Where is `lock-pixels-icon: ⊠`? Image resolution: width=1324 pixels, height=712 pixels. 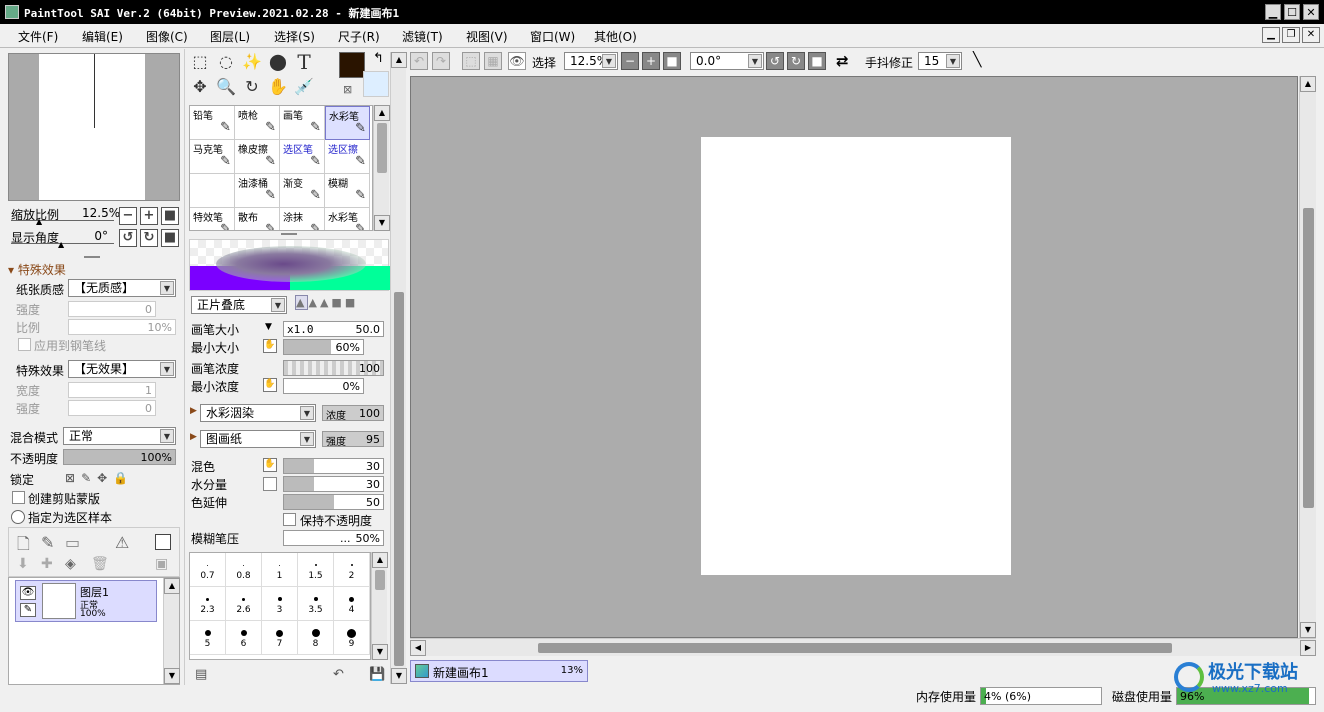 lock-pixels-icon: ⊠ is located at coordinates (73, 478).